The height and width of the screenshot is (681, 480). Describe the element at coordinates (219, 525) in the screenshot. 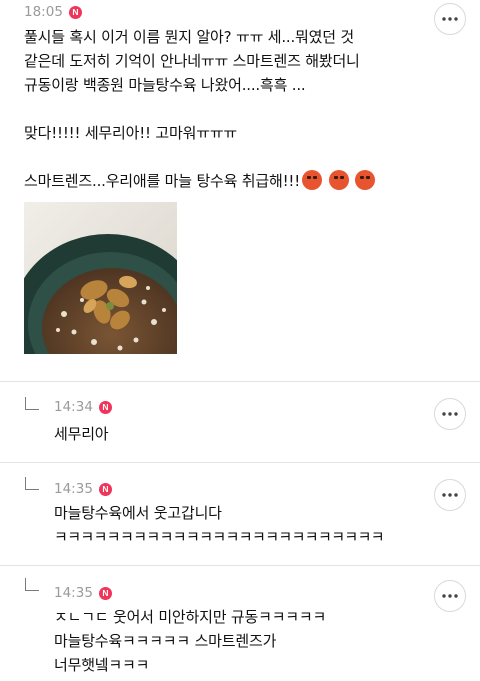

I see `reply-body: 마늘탕수육에서 웃고갑니다 ㅋㅋㅋㅋㅋㅋㅋㅋㅋㅋㅋㅋㅋㅋㅋㅋㅋㅋㅋㅋㅋㅋㅋㅋㅋ` at that location.